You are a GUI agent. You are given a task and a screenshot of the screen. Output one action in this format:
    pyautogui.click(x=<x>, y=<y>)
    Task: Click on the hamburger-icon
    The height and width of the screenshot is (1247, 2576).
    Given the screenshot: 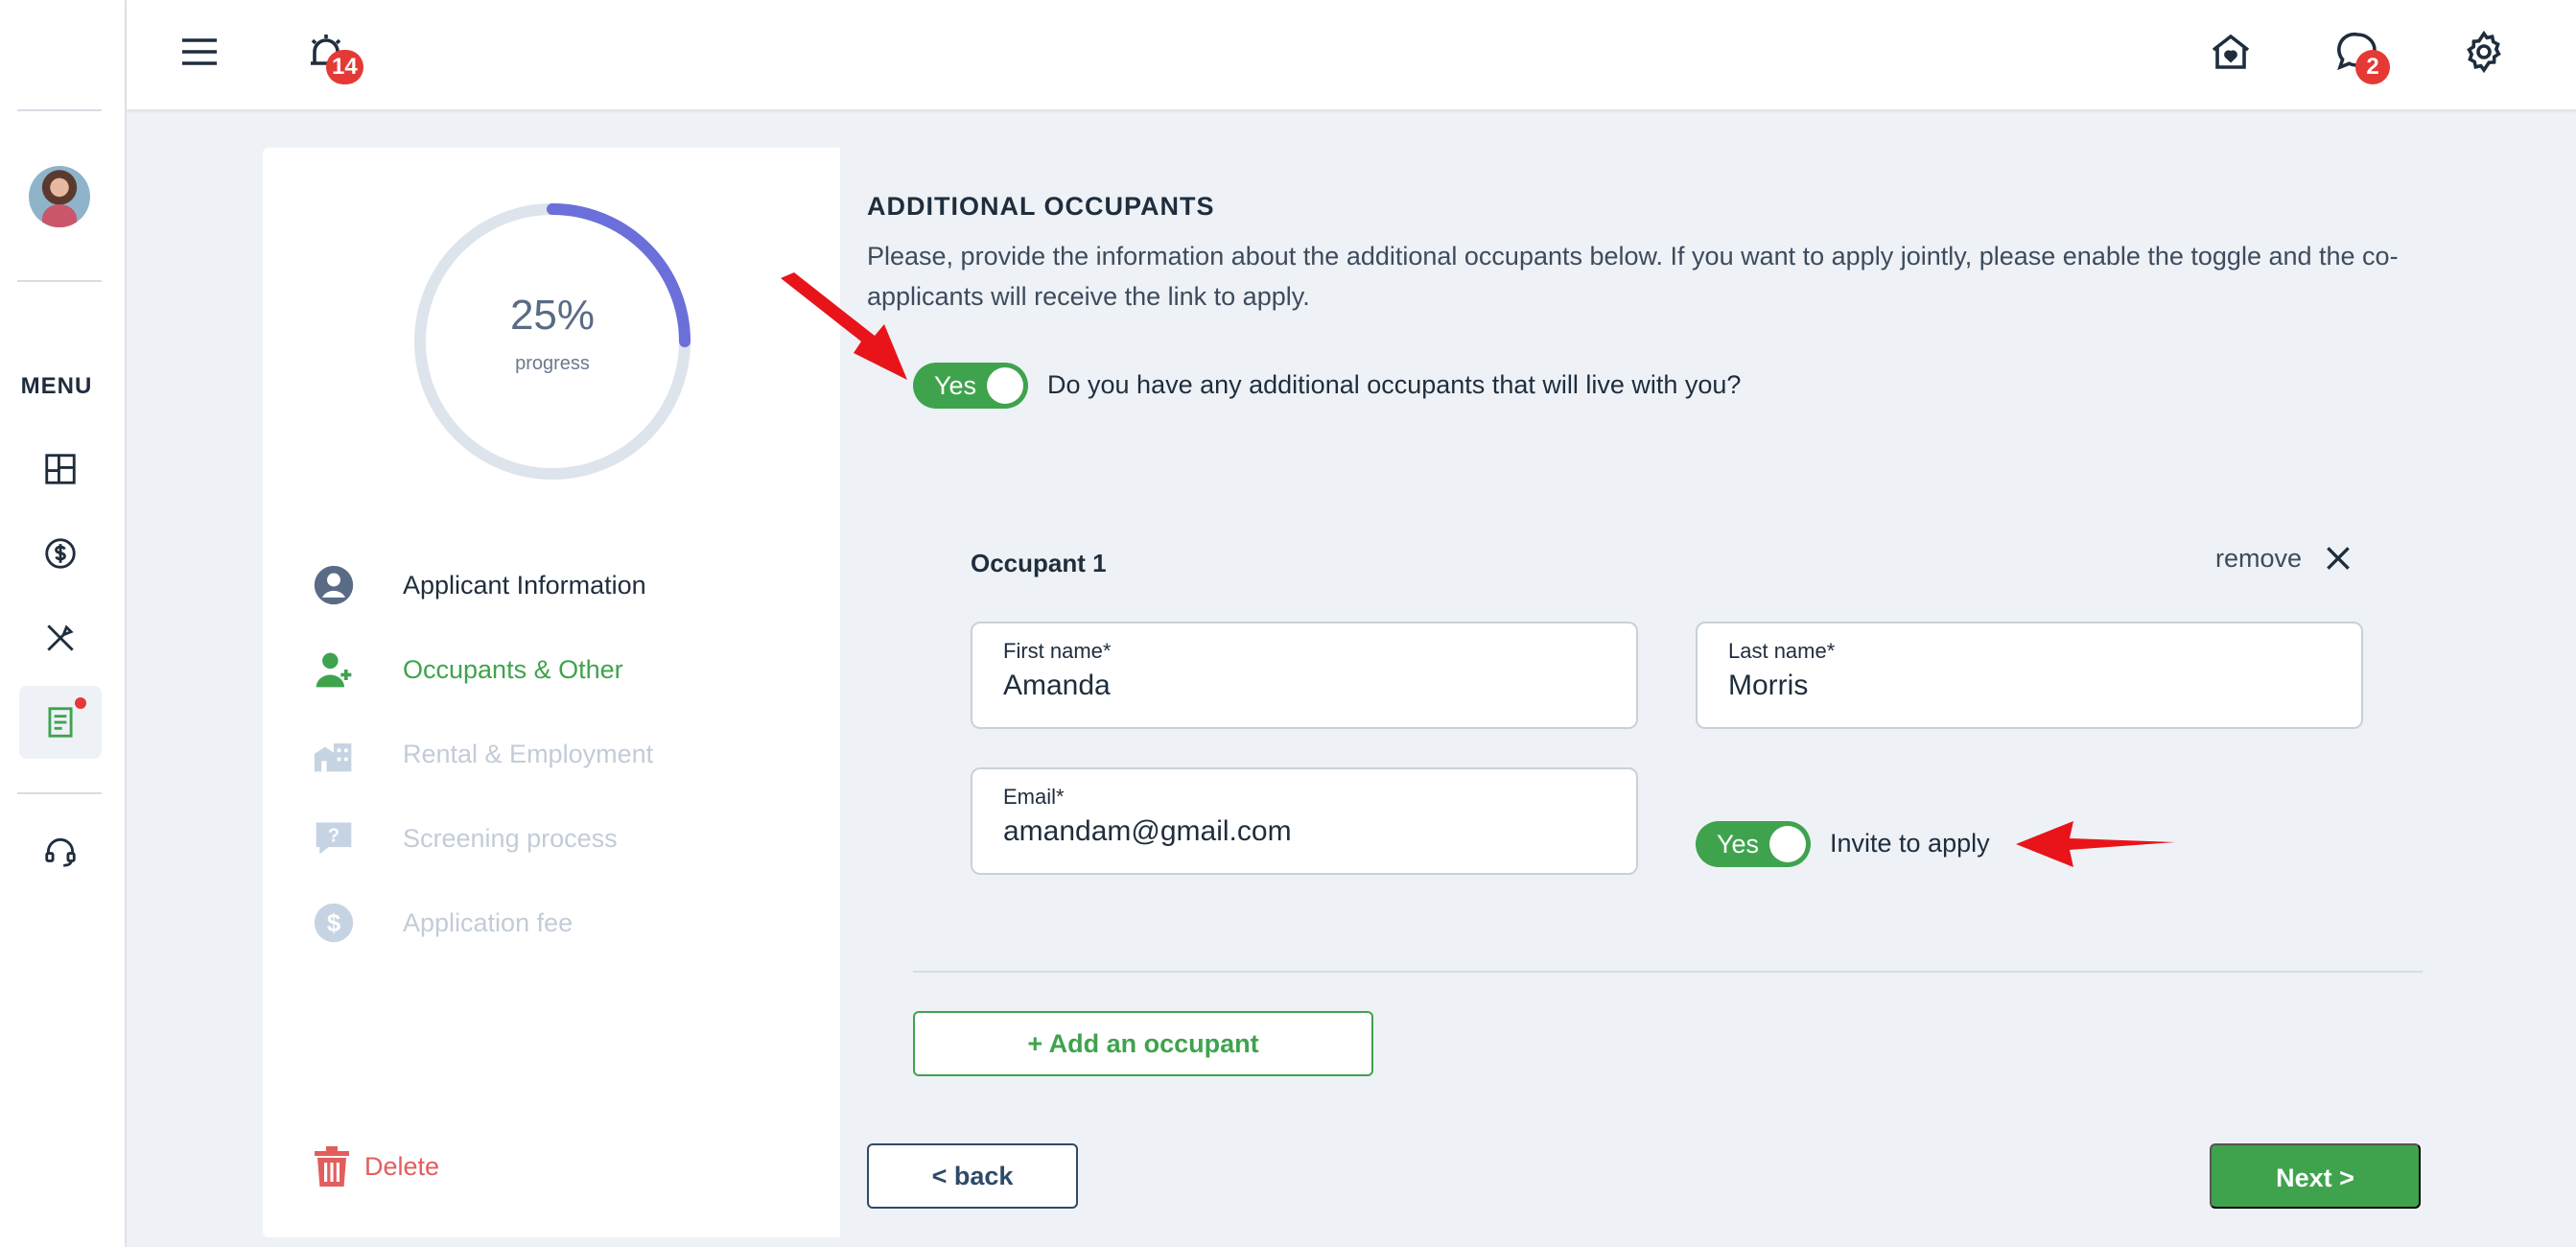 What is the action you would take?
    pyautogui.click(x=199, y=51)
    